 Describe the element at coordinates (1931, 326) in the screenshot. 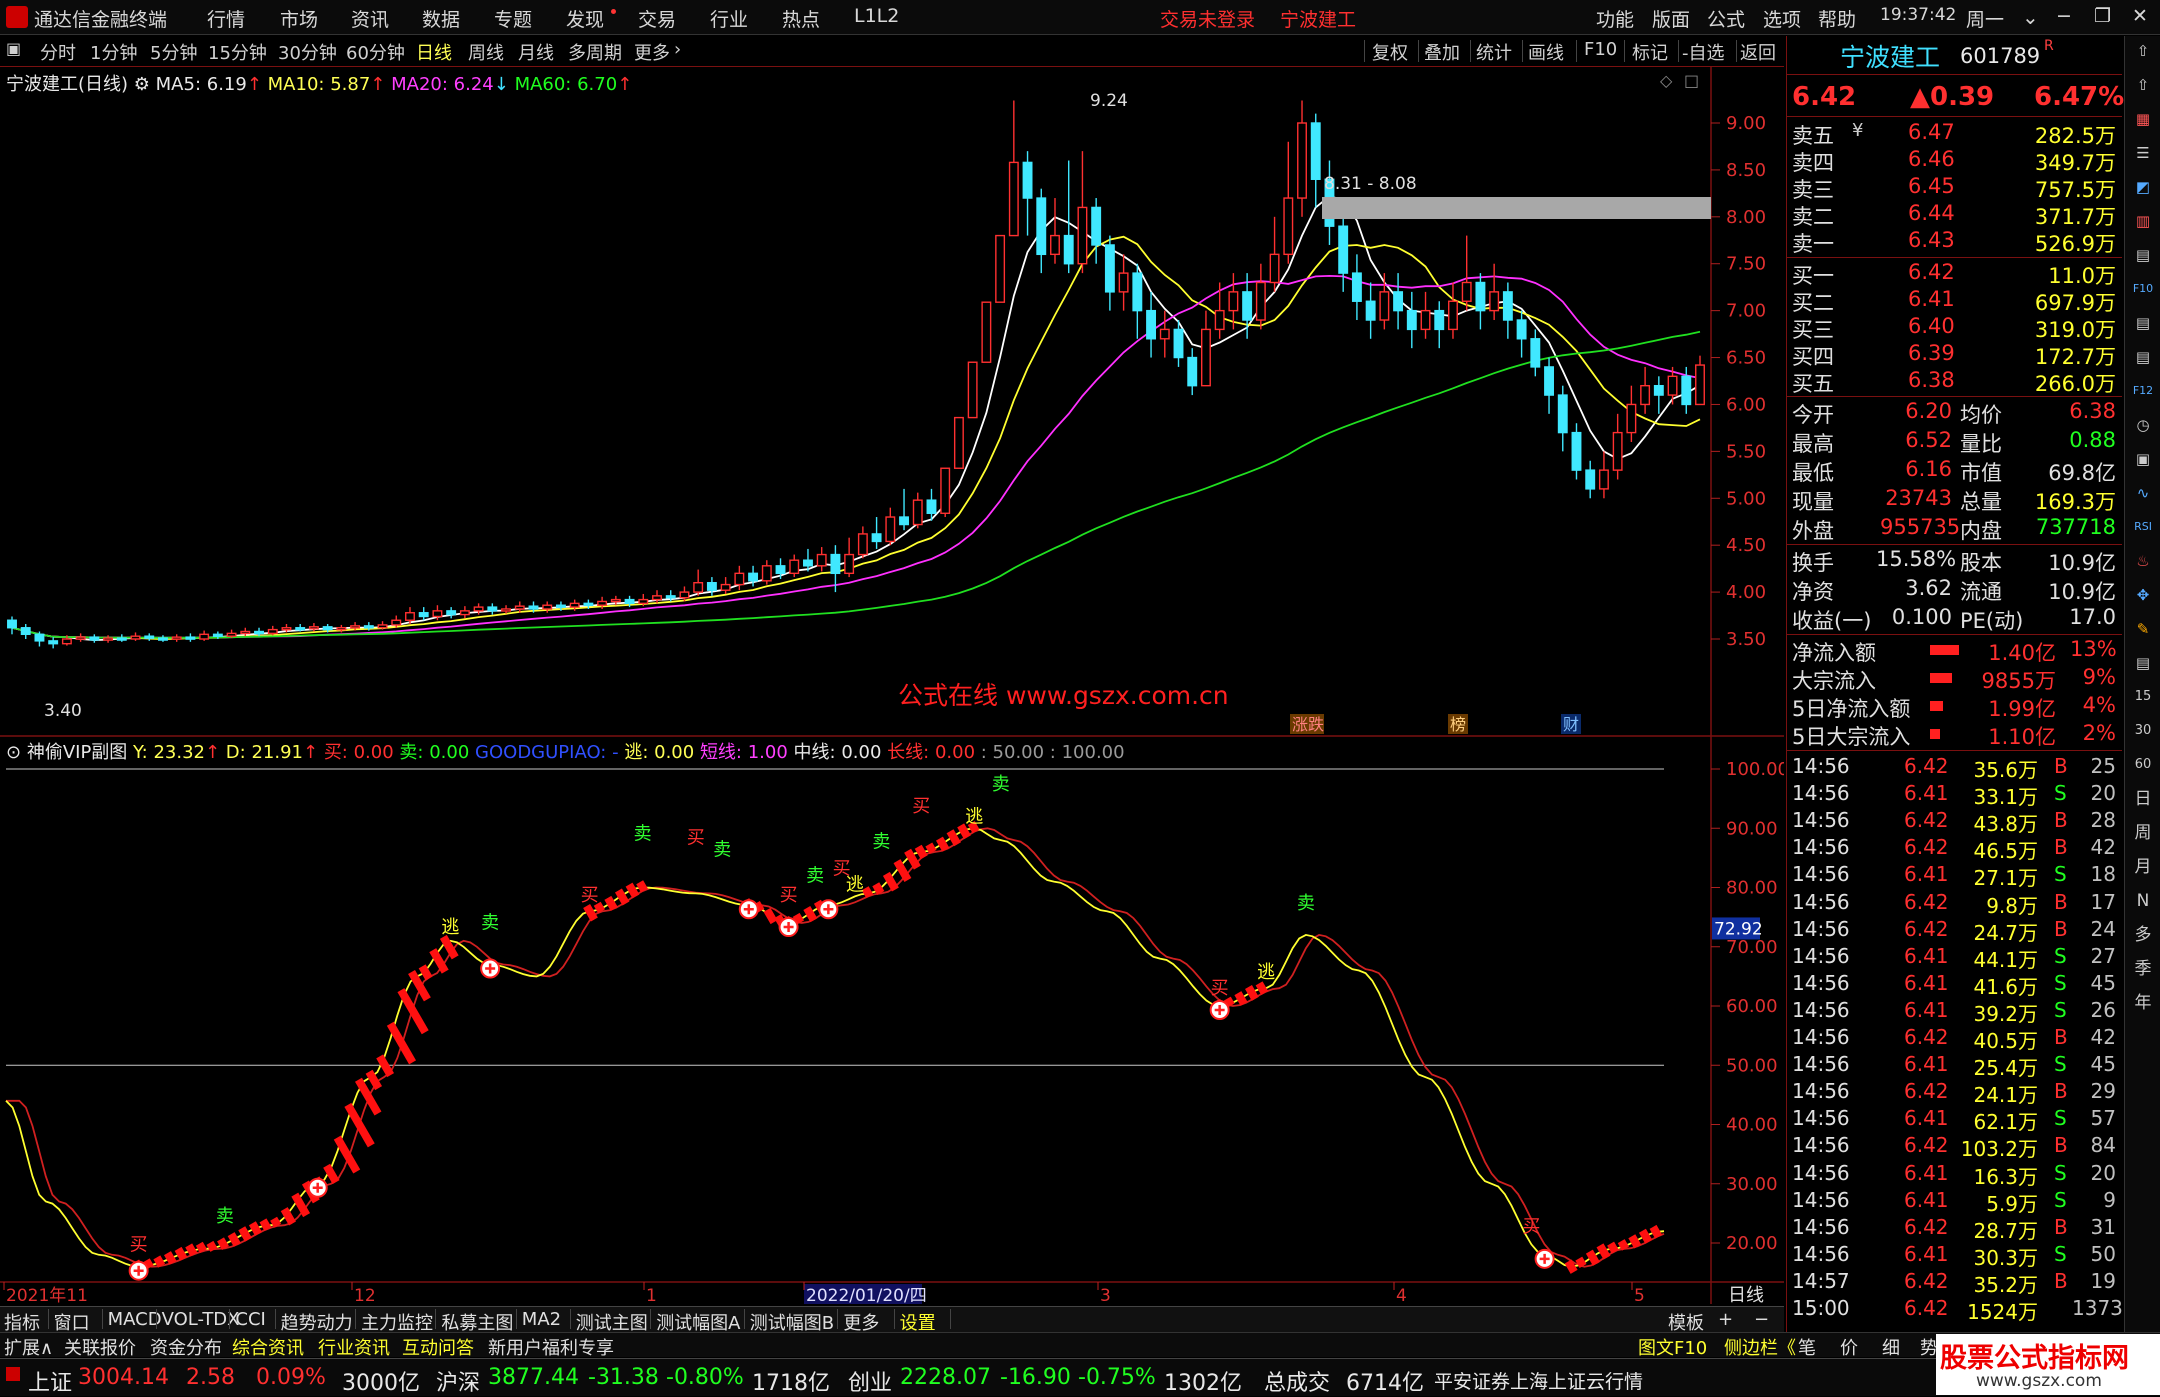

I see `bid-price: 6.40` at that location.